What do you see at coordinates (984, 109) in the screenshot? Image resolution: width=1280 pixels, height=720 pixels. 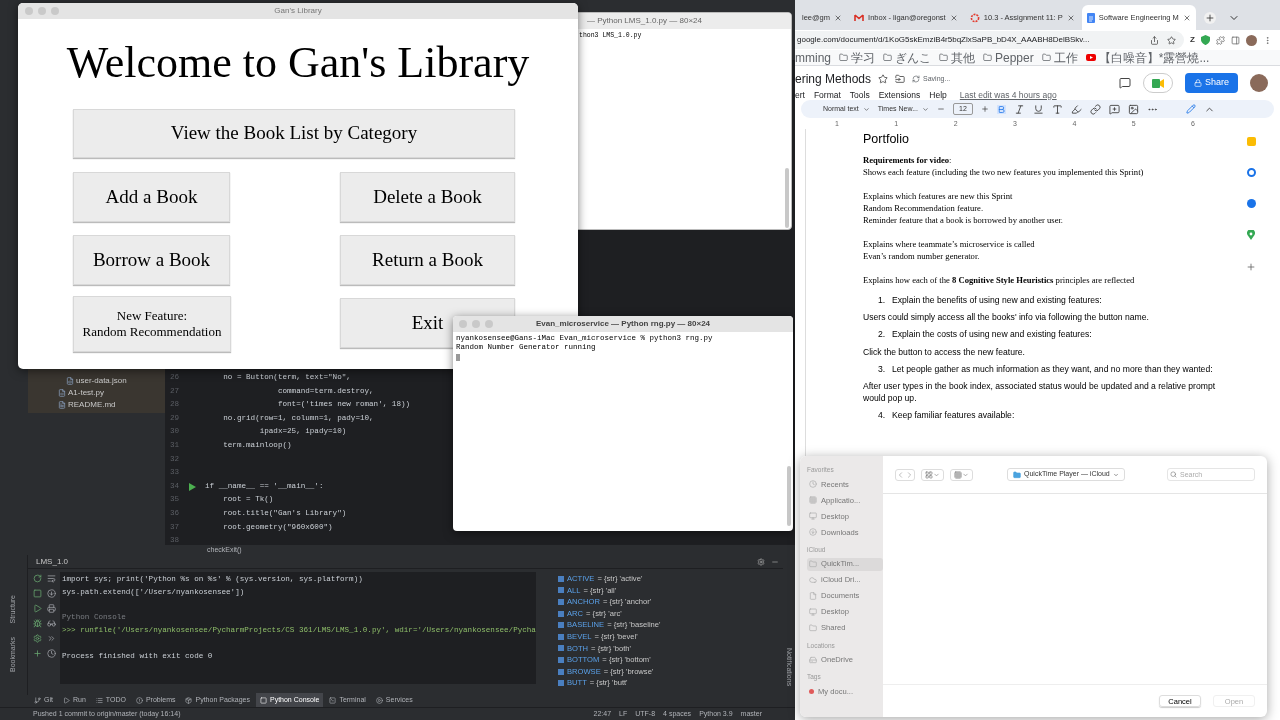 I see `increase-size-icon` at bounding box center [984, 109].